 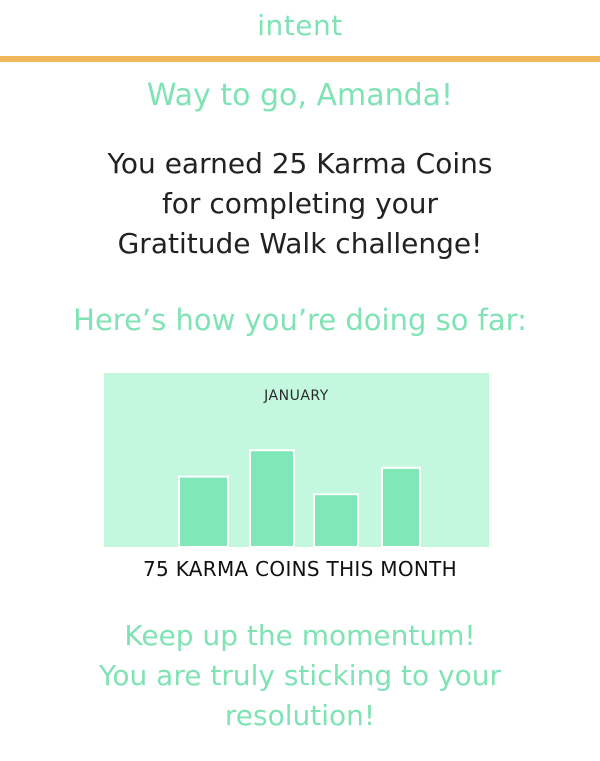 What do you see at coordinates (300, 635) in the screenshot?
I see `encouragement-line: Keep up the momentum!` at bounding box center [300, 635].